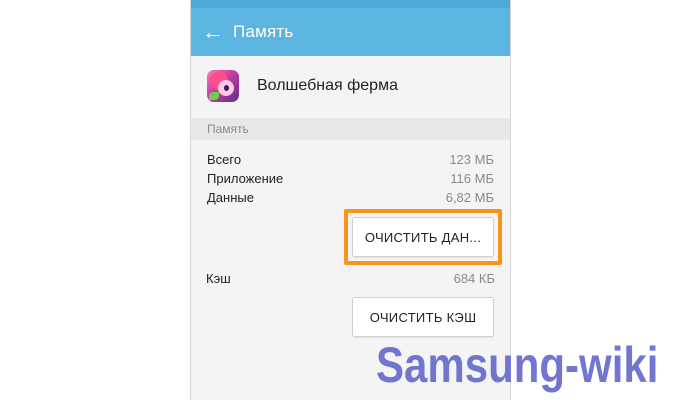  Describe the element at coordinates (230, 197) in the screenshot. I see `memory-row-label: Данные` at that location.